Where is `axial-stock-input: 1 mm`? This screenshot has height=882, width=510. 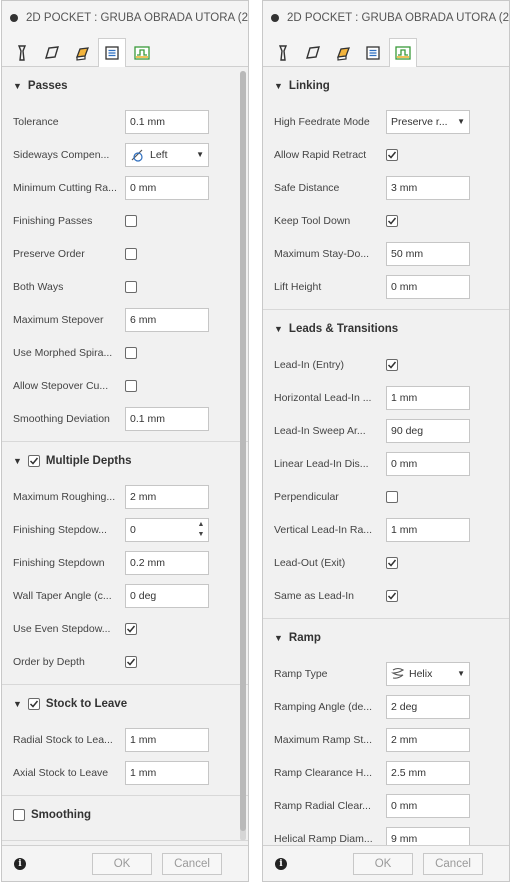 axial-stock-input: 1 mm is located at coordinates (167, 772).